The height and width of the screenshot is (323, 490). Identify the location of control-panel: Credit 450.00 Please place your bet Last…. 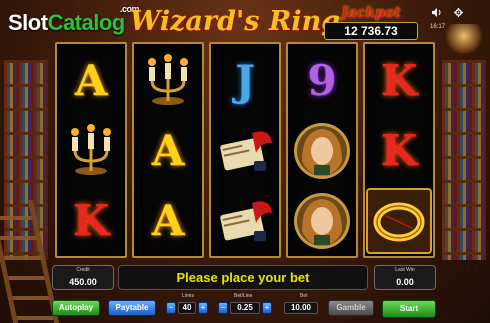
(245, 291).